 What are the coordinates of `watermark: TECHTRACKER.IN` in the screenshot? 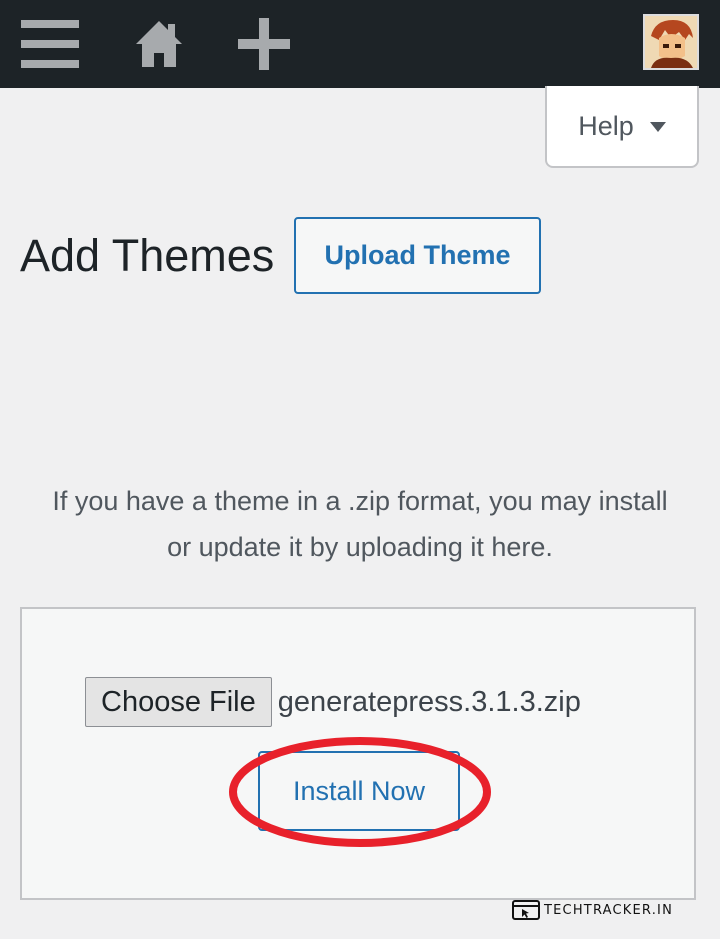 It's located at (592, 910).